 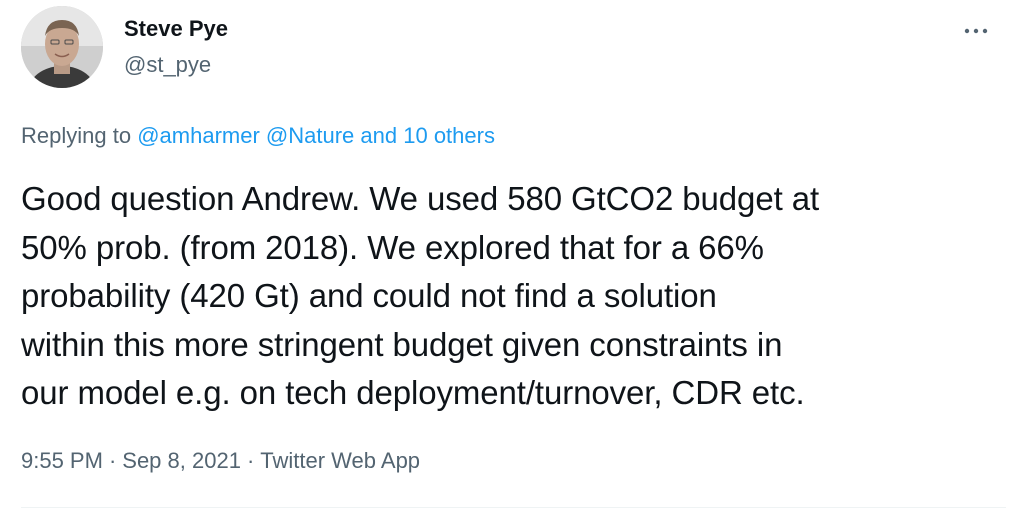 I want to click on avatar, so click(x=62, y=47).